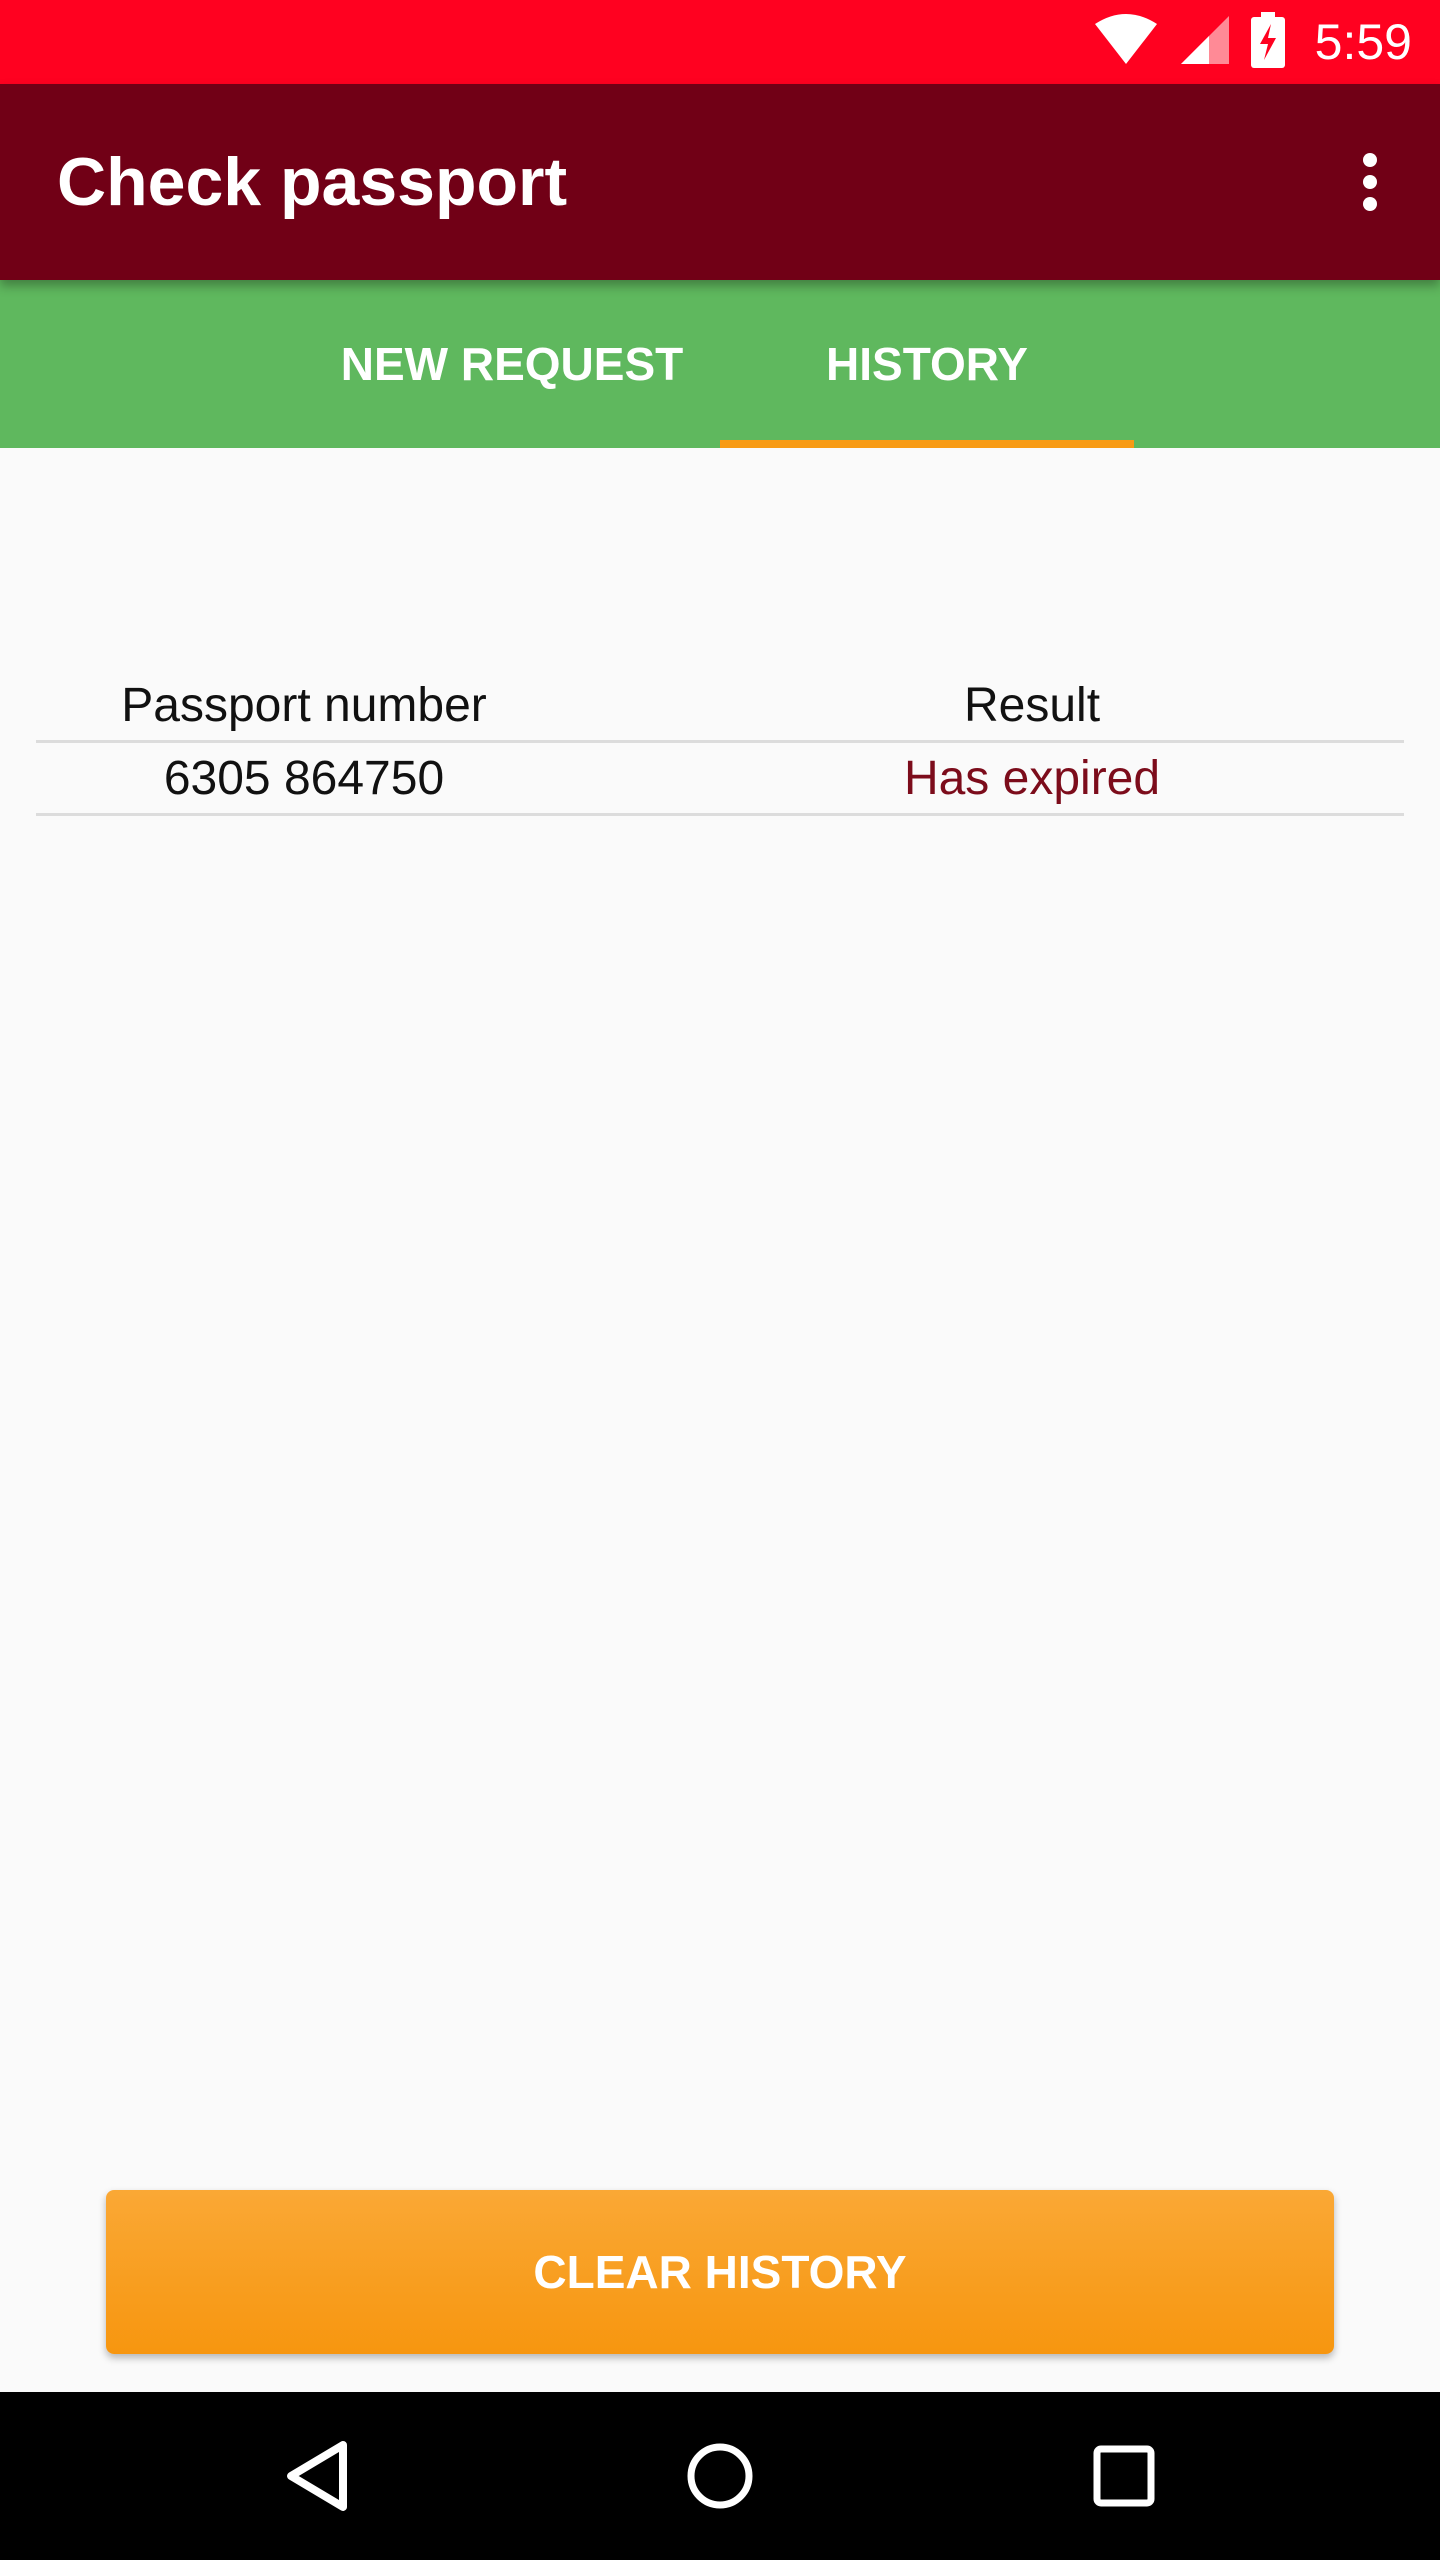 Image resolution: width=1440 pixels, height=2560 pixels. What do you see at coordinates (1370, 182) in the screenshot?
I see `more-vert-icon` at bounding box center [1370, 182].